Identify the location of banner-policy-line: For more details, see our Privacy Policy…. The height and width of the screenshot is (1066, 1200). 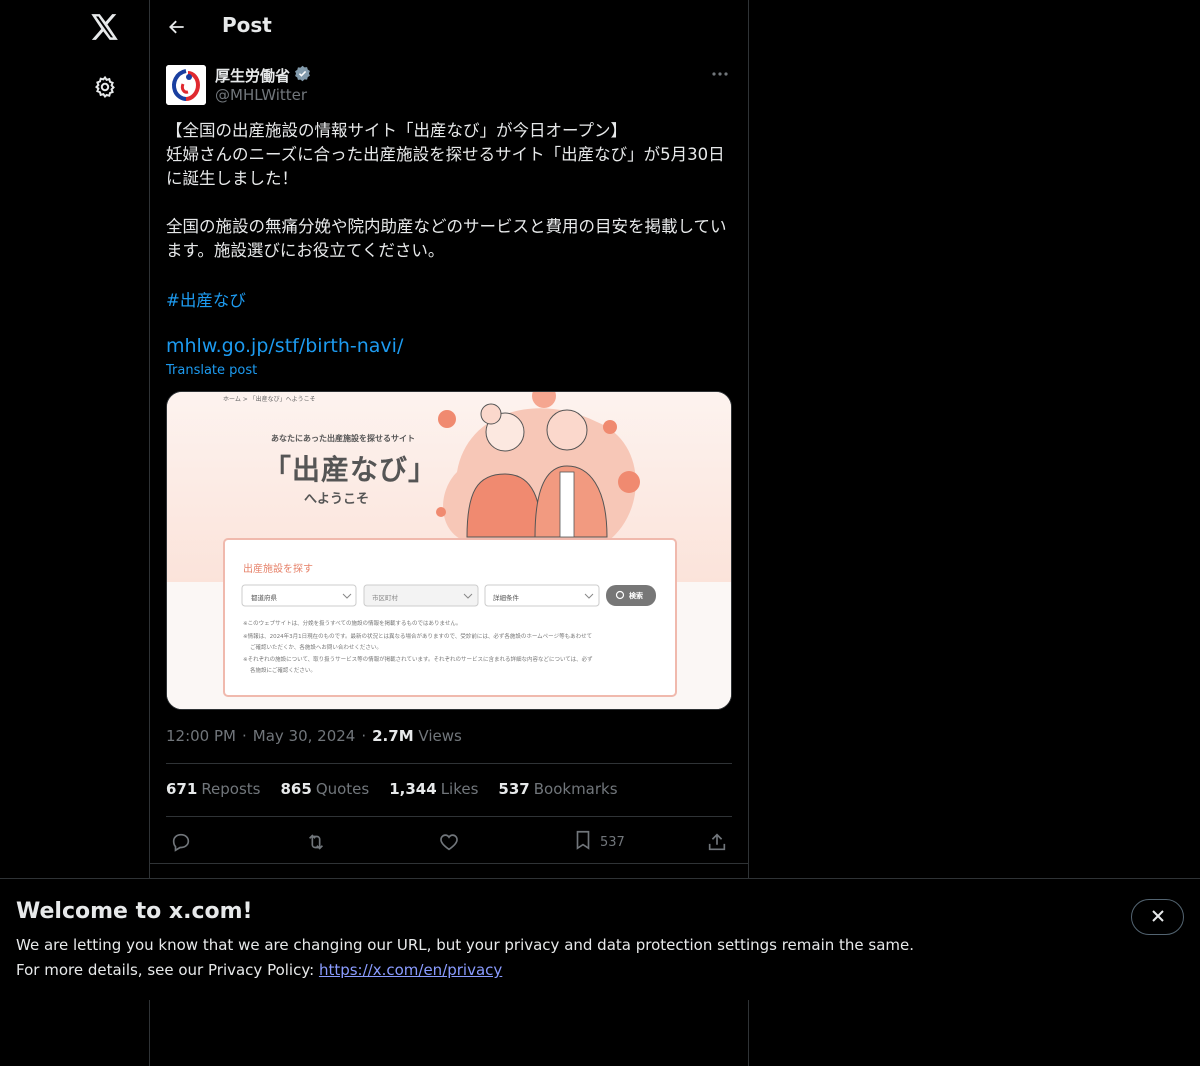
(259, 970).